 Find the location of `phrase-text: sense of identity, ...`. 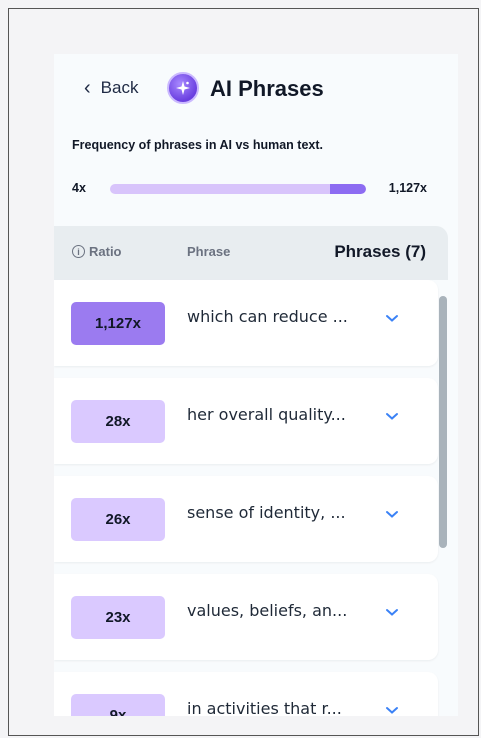

phrase-text: sense of identity, ... is located at coordinates (266, 512).